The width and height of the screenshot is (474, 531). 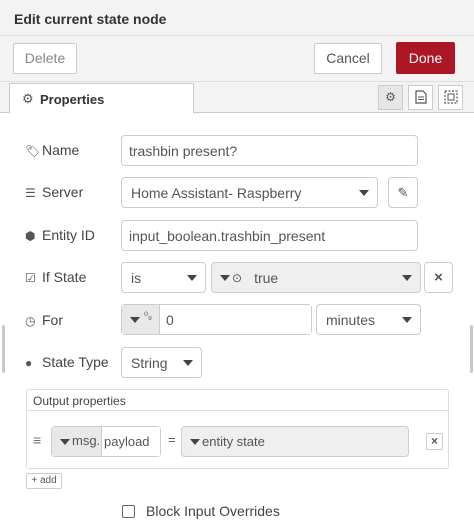 I want to click on plus-icon: +, so click(x=34, y=480).